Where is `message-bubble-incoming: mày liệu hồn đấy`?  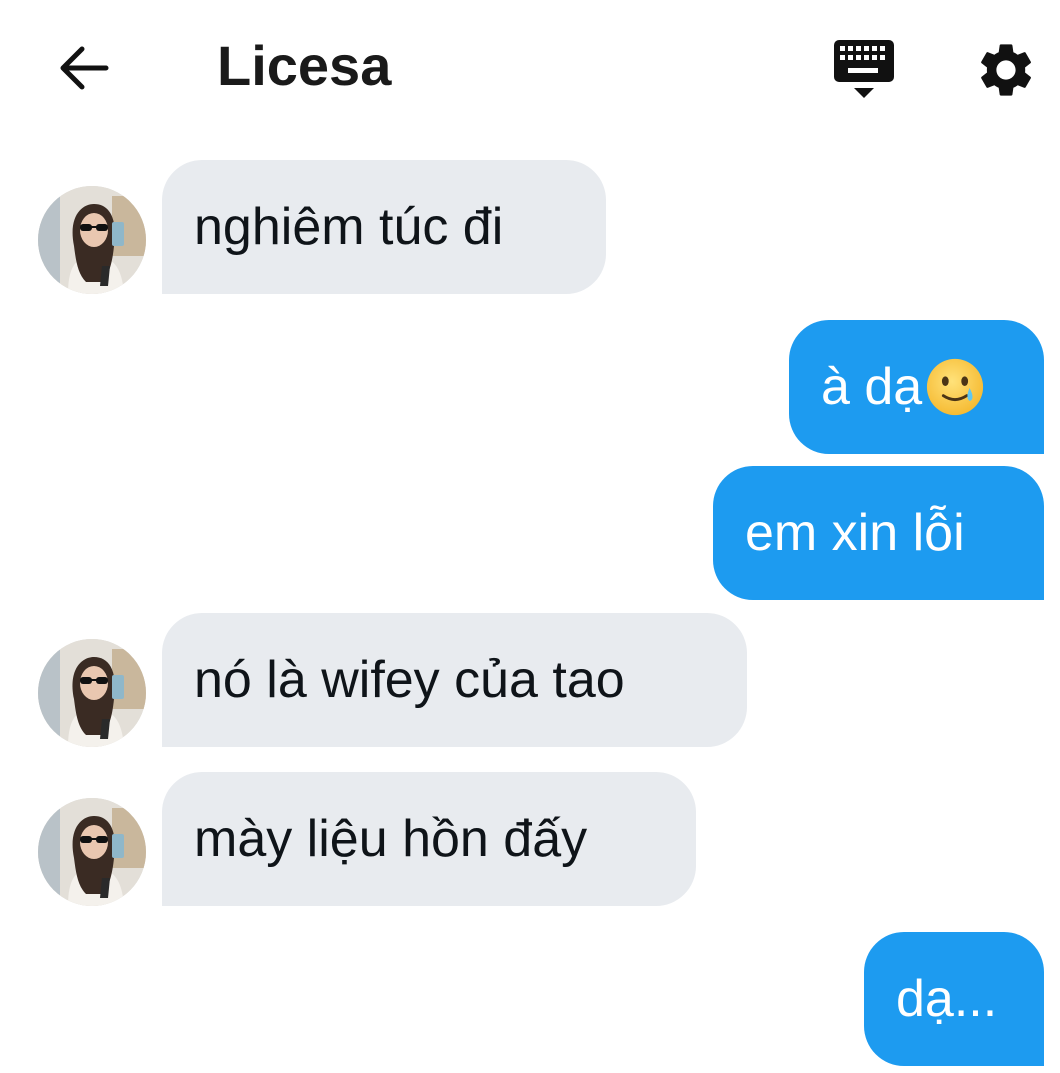
message-bubble-incoming: mày liệu hồn đấy is located at coordinates (429, 839).